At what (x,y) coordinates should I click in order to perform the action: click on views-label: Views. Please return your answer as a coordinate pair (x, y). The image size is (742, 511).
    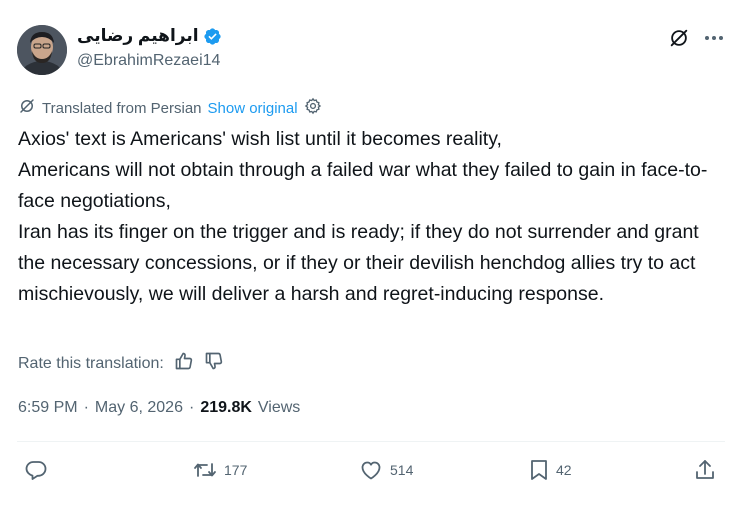
    Looking at the image, I should click on (279, 407).